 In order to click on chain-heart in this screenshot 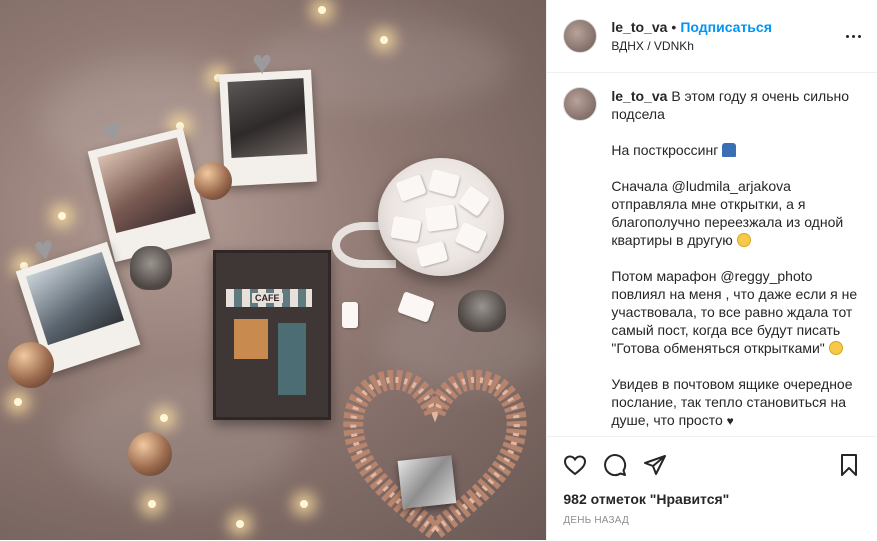, I will do `click(435, 454)`.